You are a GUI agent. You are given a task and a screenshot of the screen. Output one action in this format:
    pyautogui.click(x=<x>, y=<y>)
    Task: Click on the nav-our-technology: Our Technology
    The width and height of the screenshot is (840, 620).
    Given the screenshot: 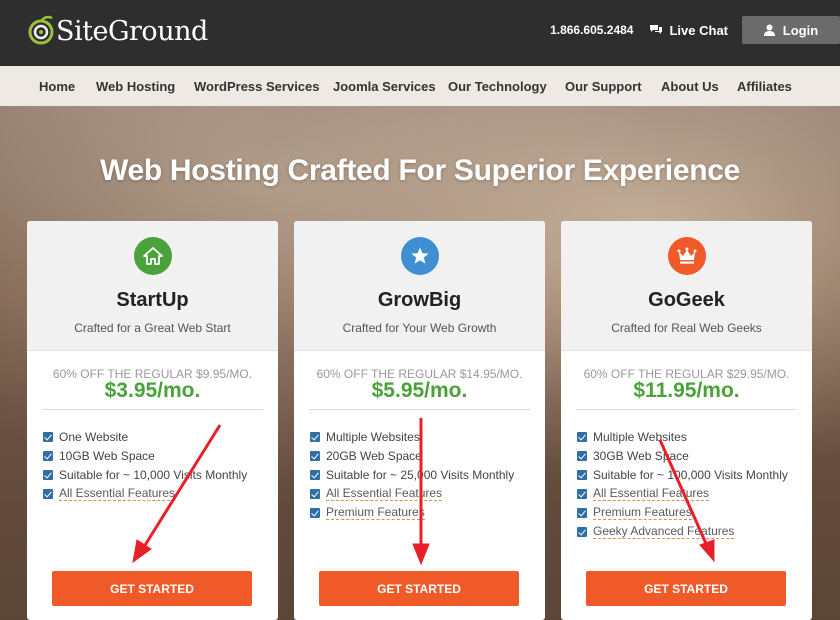 What is the action you would take?
    pyautogui.click(x=497, y=86)
    